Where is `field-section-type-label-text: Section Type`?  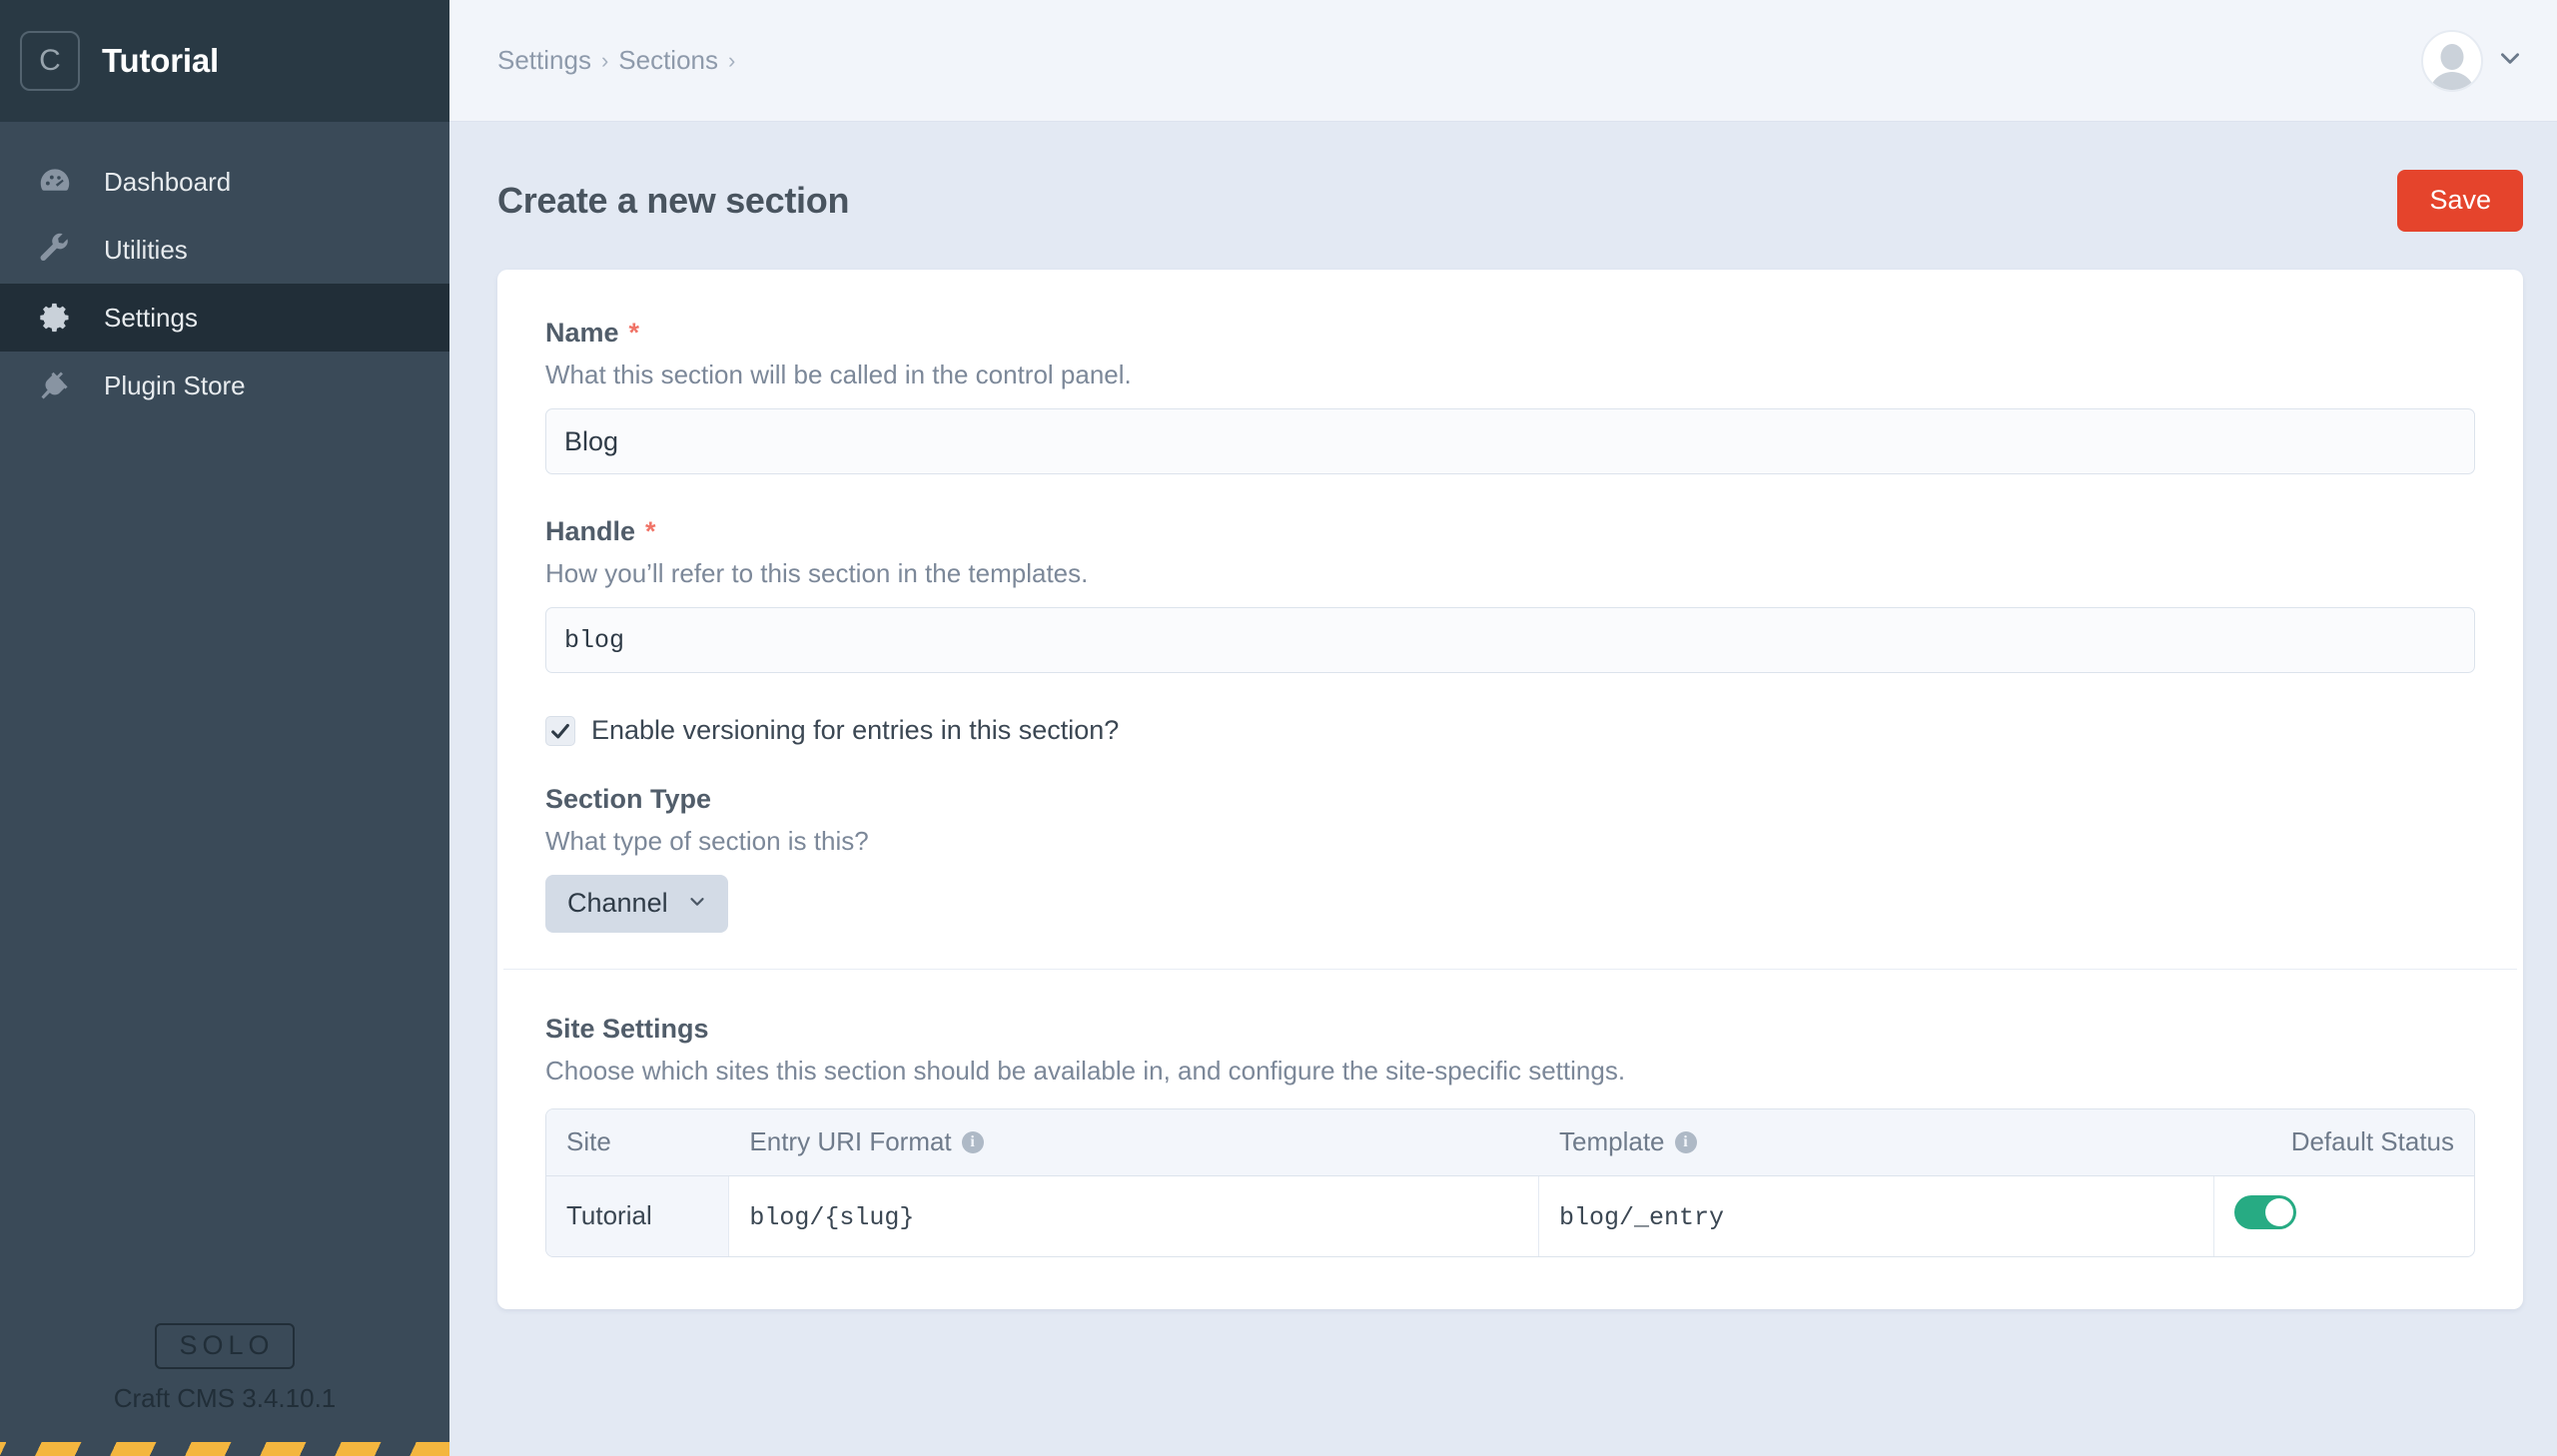
field-section-type-label-text: Section Type is located at coordinates (628, 799).